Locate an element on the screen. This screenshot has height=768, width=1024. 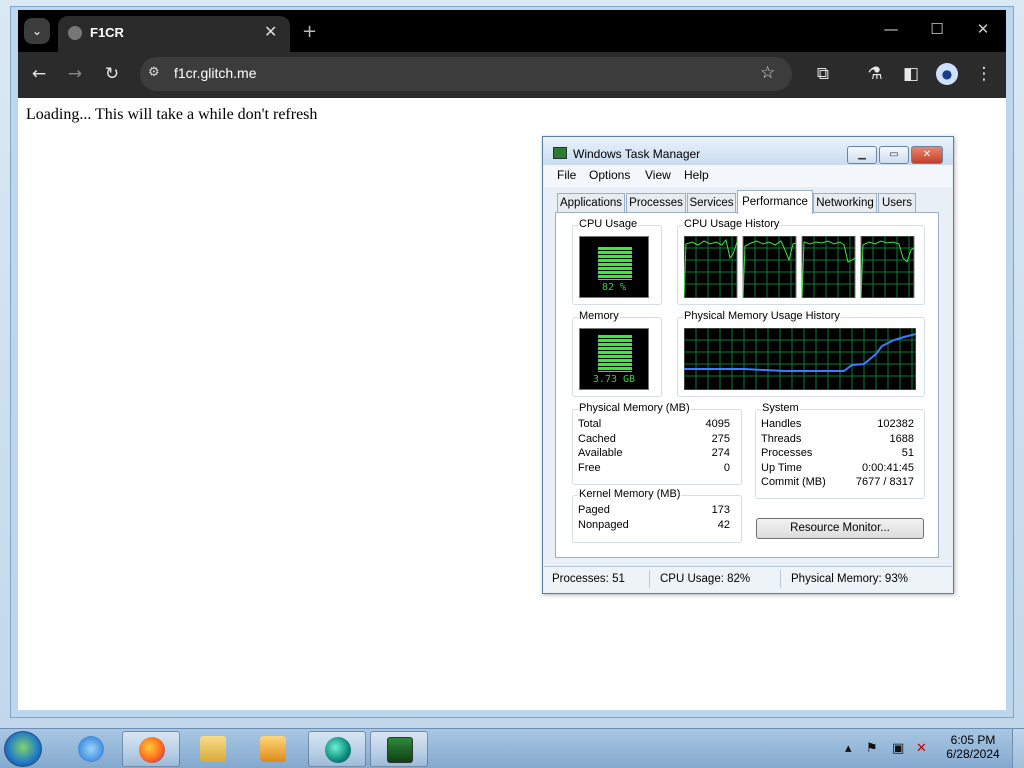
table-row: Available 274 is located at coordinates (654, 454).